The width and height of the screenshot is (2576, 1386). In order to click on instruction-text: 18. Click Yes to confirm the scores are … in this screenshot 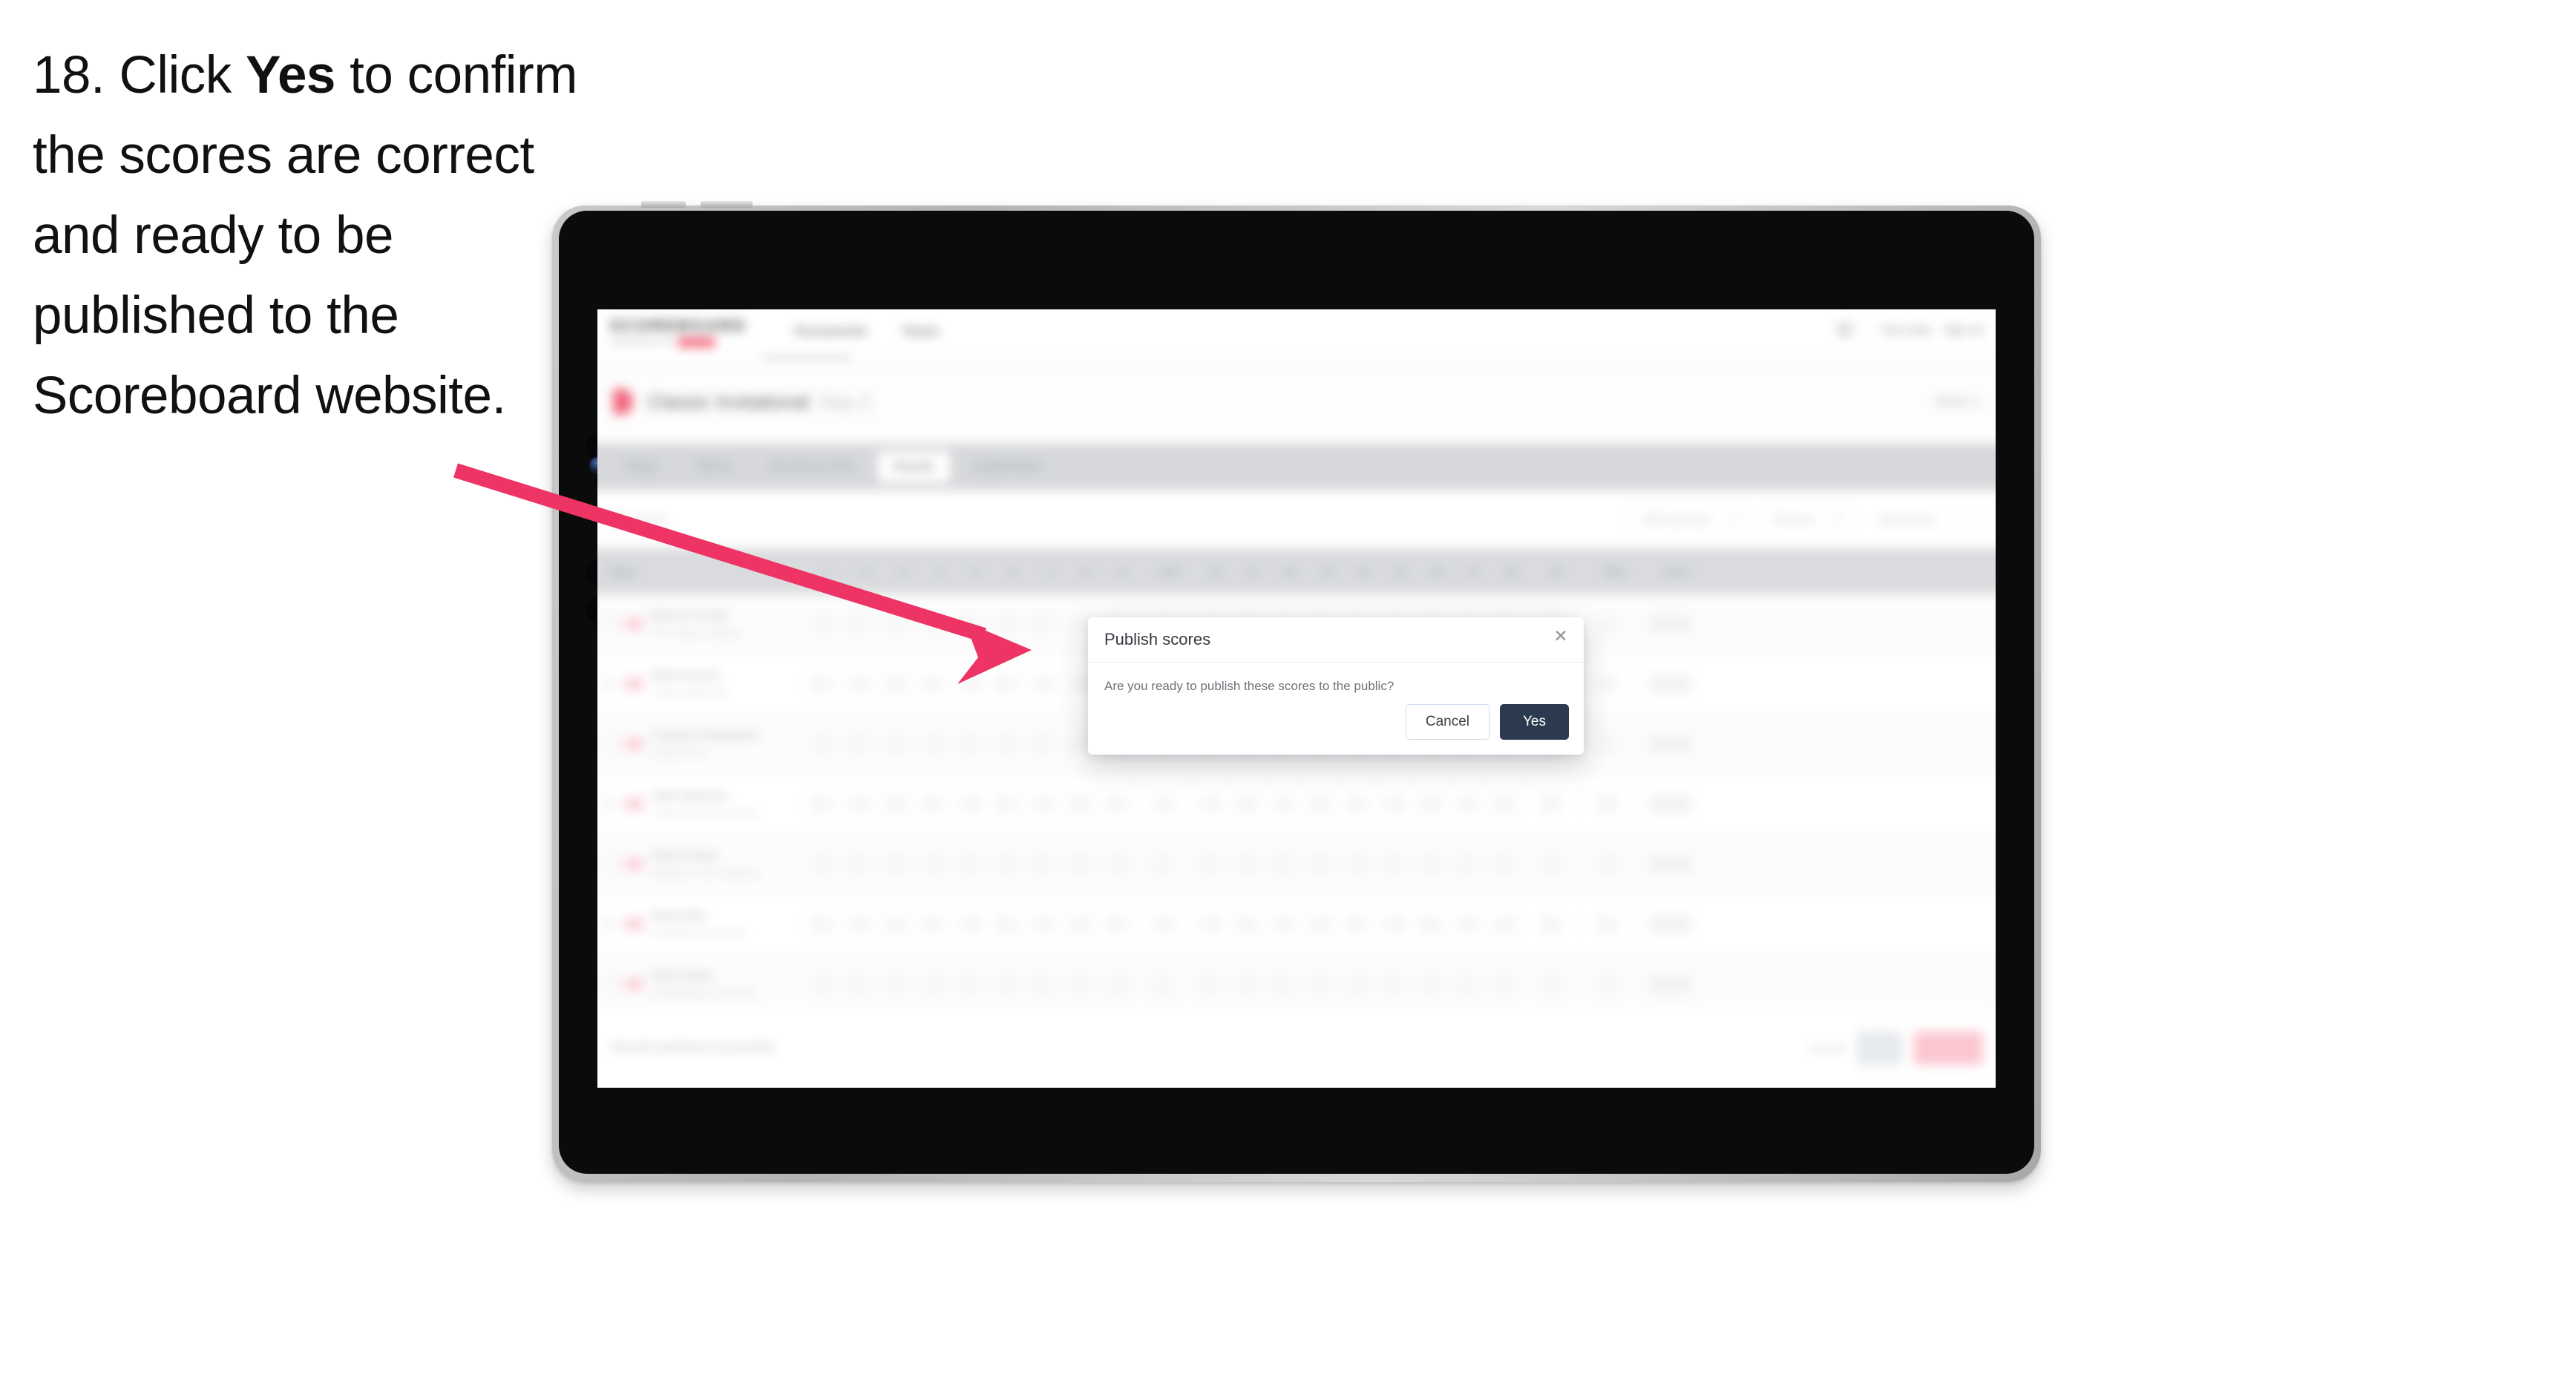, I will do `click(307, 236)`.